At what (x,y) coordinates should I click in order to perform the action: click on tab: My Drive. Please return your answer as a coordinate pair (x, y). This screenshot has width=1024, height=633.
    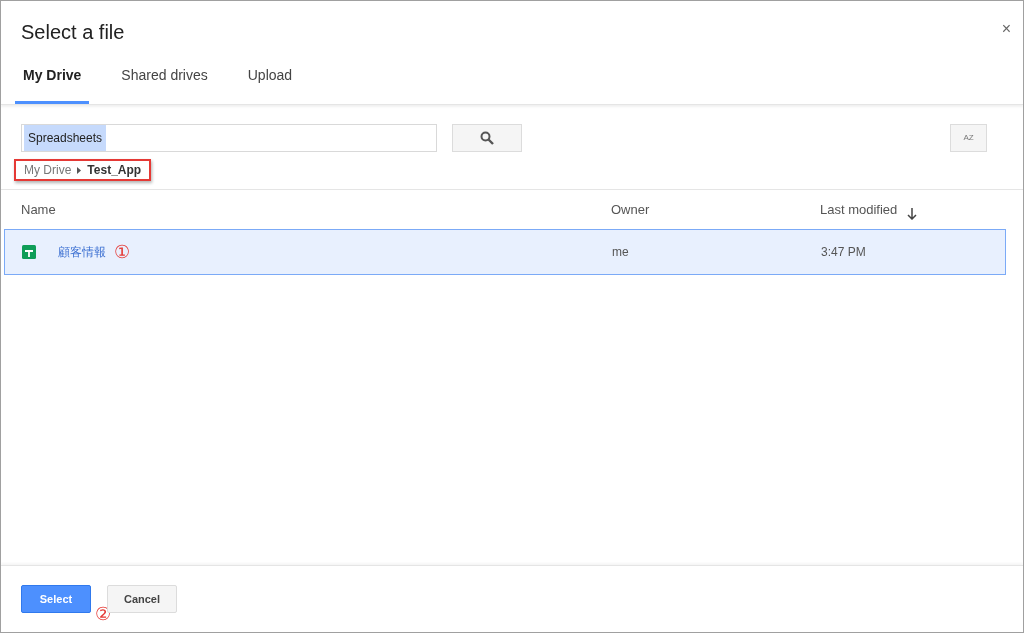
    Looking at the image, I should click on (52, 84).